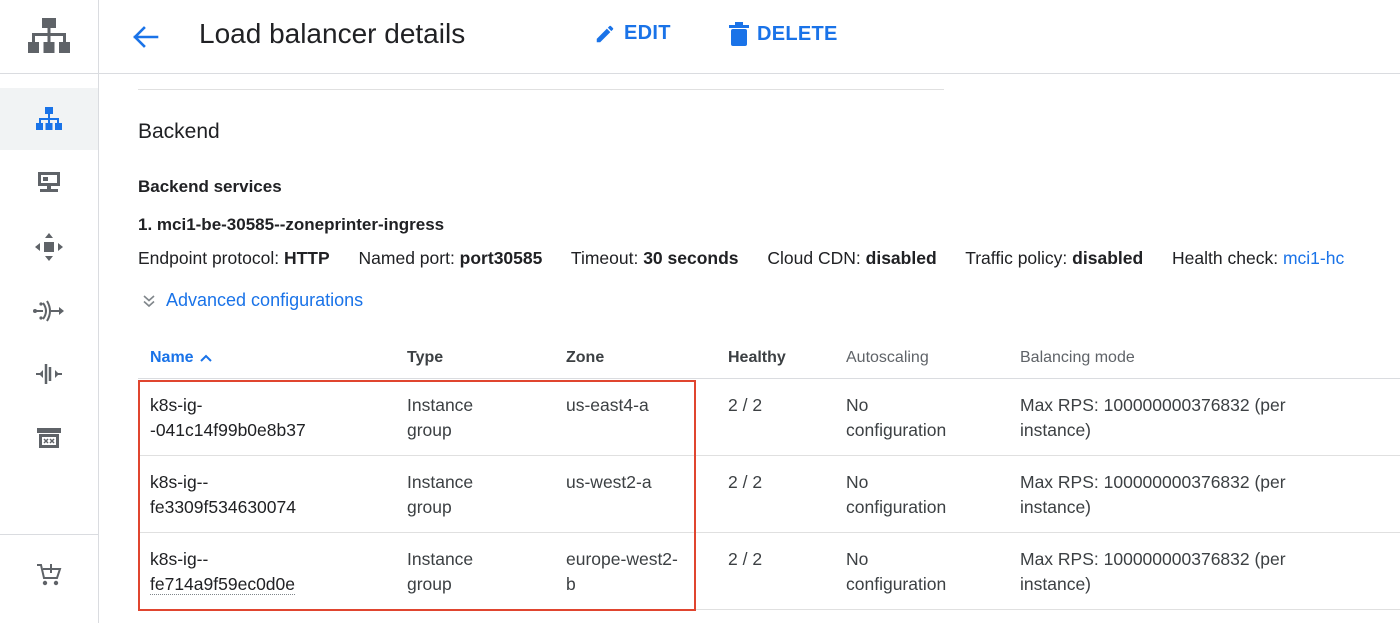 This screenshot has width=1400, height=623. I want to click on rail-item-cloud-nat, so click(49, 311).